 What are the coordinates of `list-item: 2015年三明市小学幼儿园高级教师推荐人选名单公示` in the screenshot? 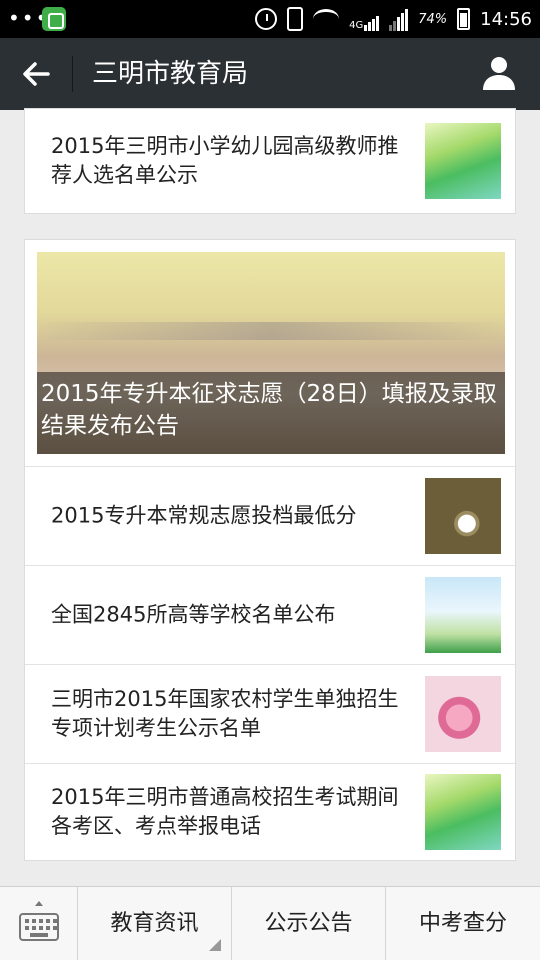 It's located at (270, 161).